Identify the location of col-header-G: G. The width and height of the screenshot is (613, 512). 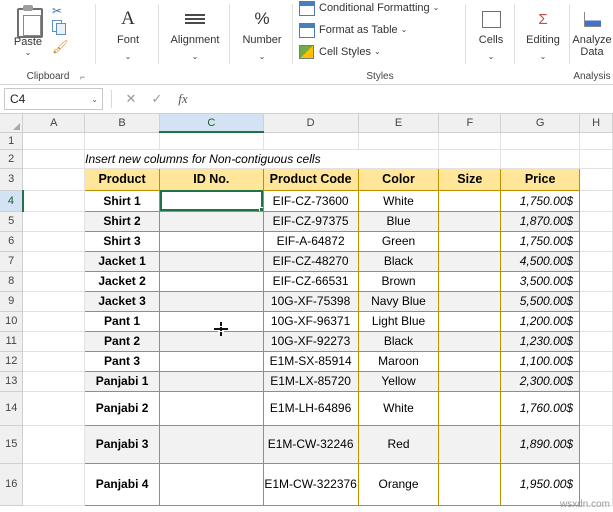
(540, 123).